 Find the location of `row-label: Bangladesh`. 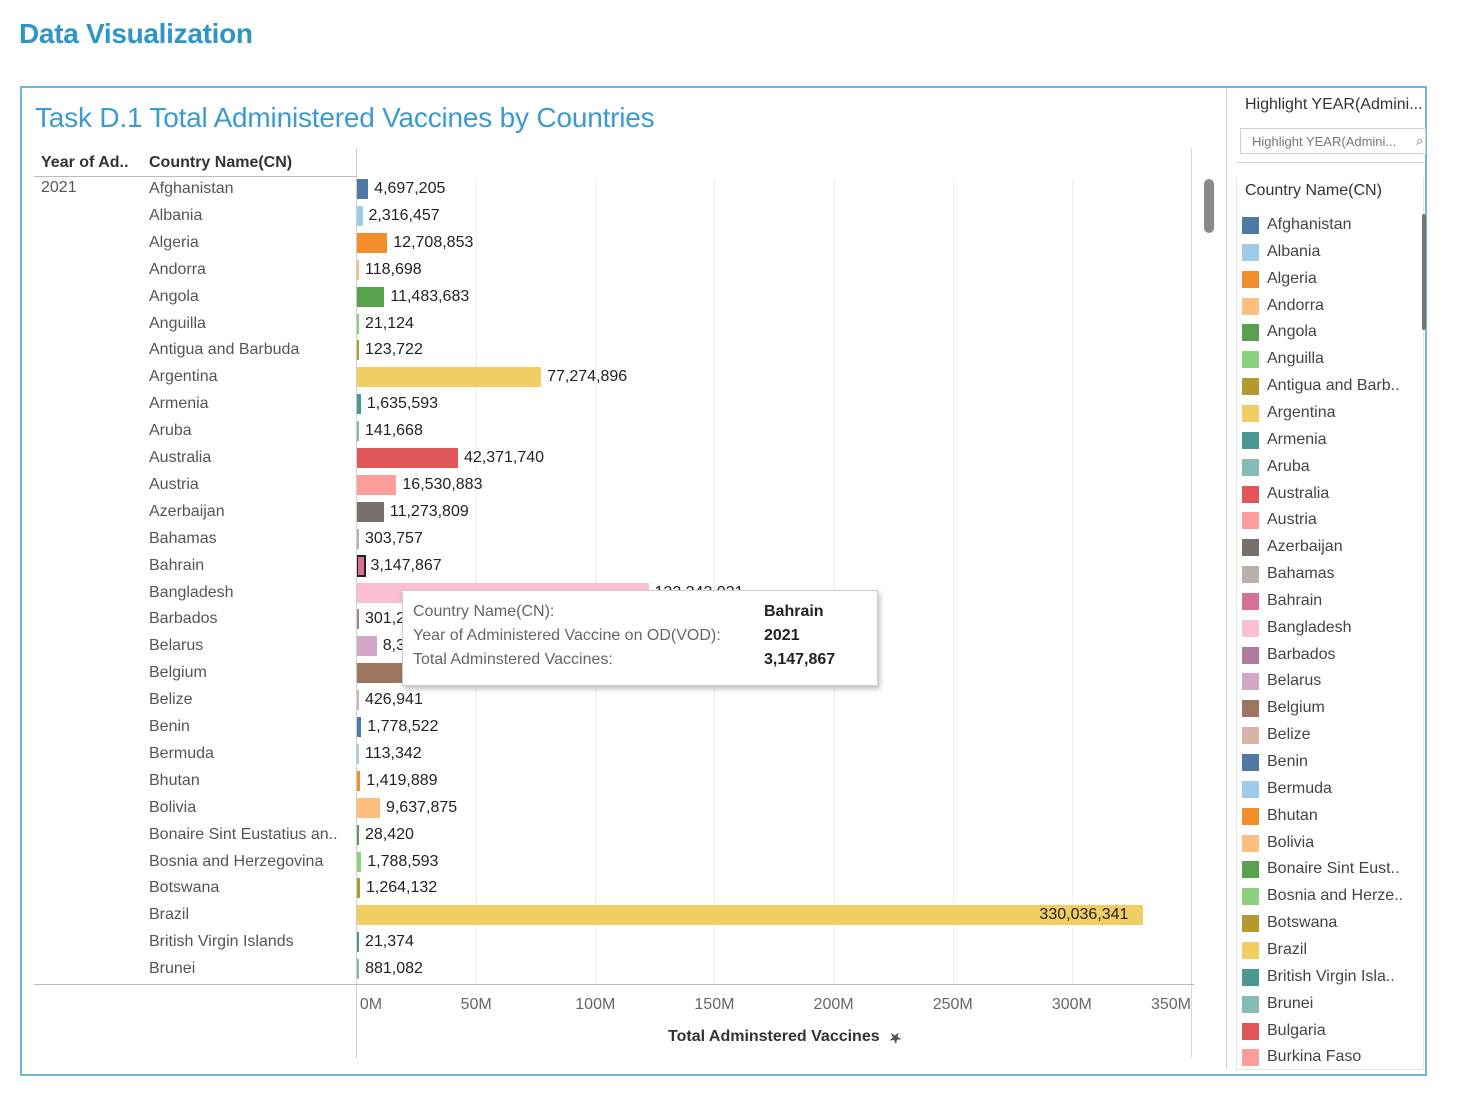

row-label: Bangladesh is located at coordinates (191, 593).